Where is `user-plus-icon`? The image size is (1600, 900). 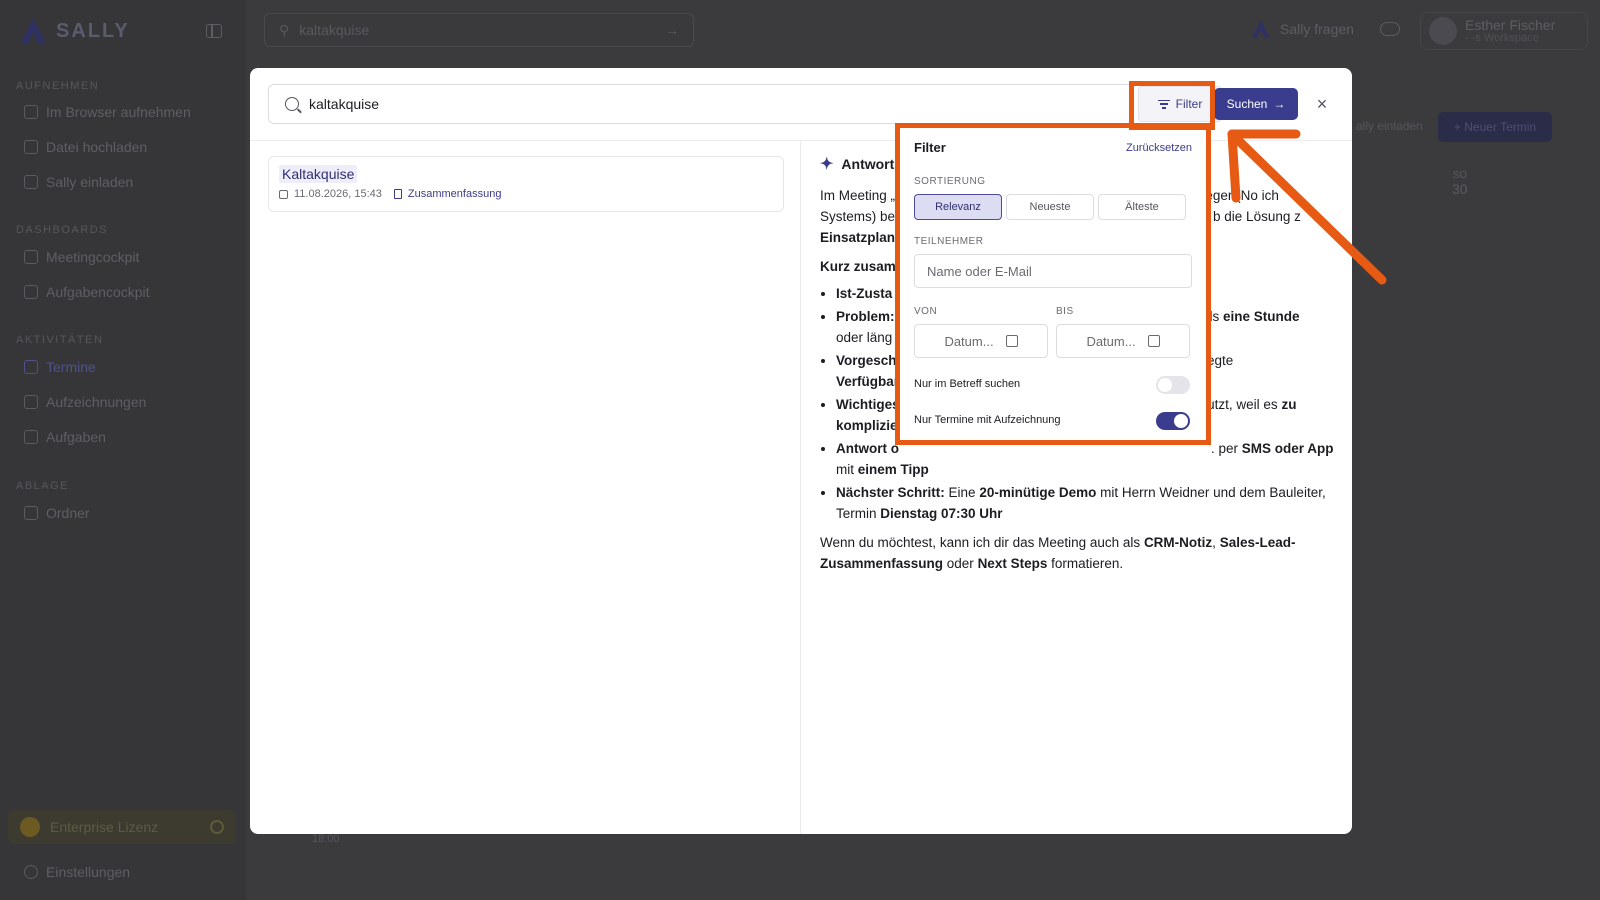
user-plus-icon is located at coordinates (31, 182).